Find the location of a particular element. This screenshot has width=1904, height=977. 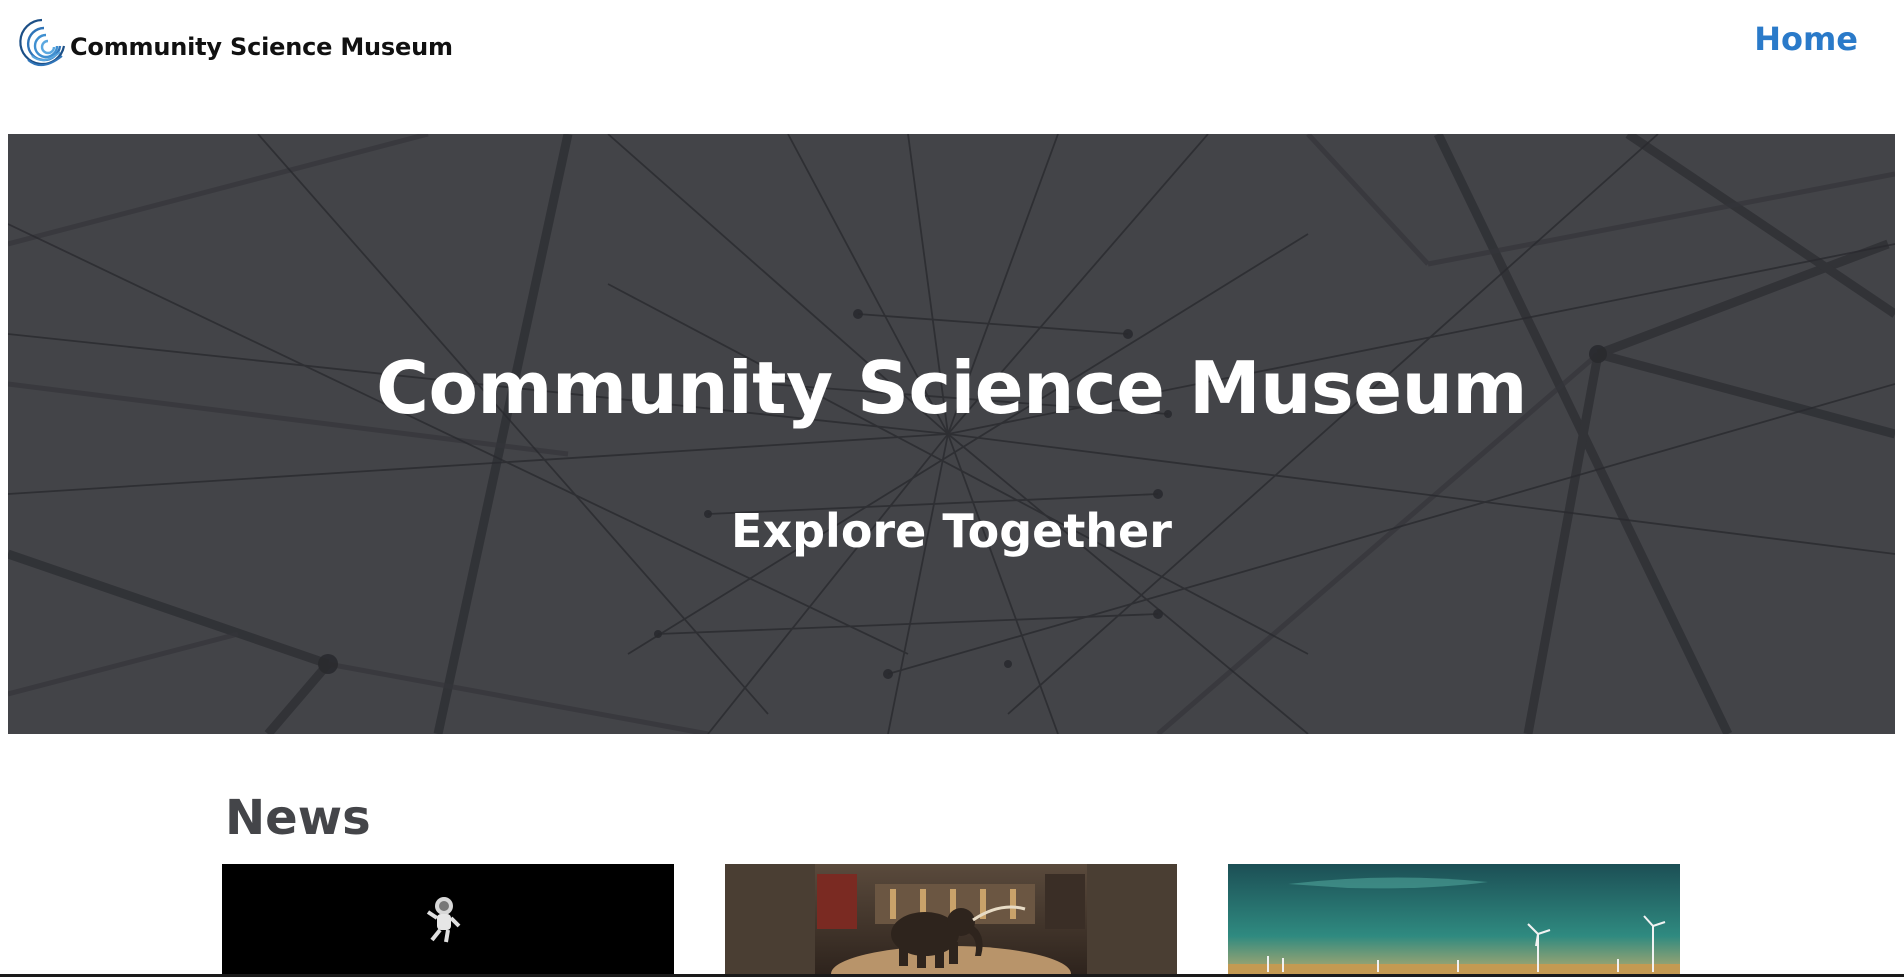

astronaut-image is located at coordinates (448, 920).